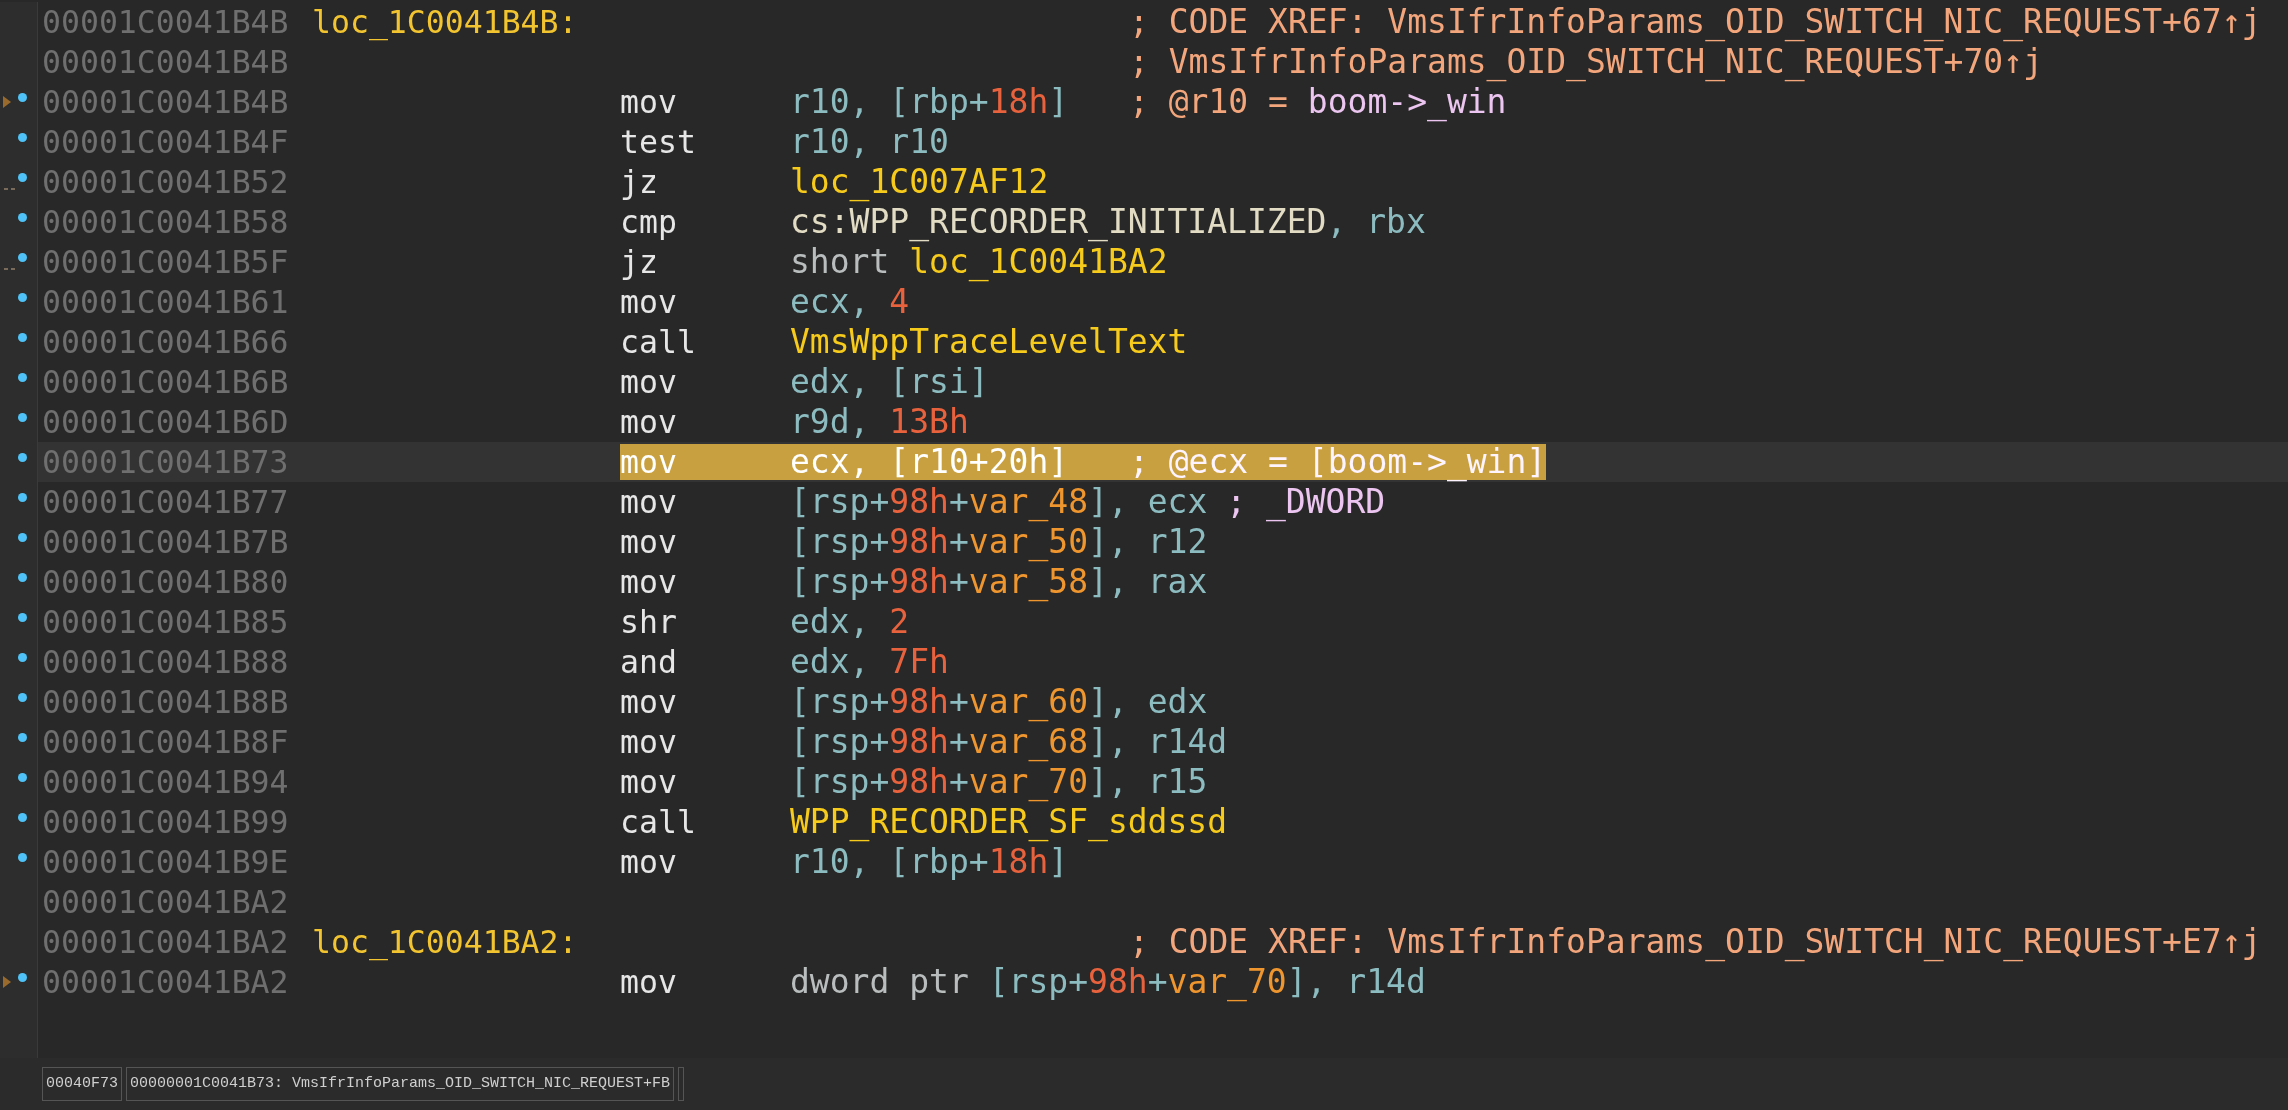  What do you see at coordinates (870, 142) in the screenshot?
I see `operand-text: r10, r10` at bounding box center [870, 142].